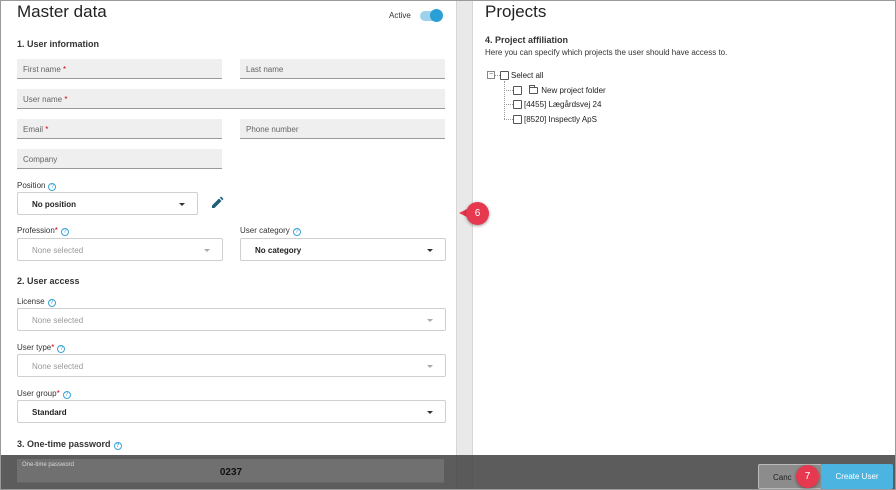 The height and width of the screenshot is (490, 896). I want to click on position-value: No position, so click(54, 204).